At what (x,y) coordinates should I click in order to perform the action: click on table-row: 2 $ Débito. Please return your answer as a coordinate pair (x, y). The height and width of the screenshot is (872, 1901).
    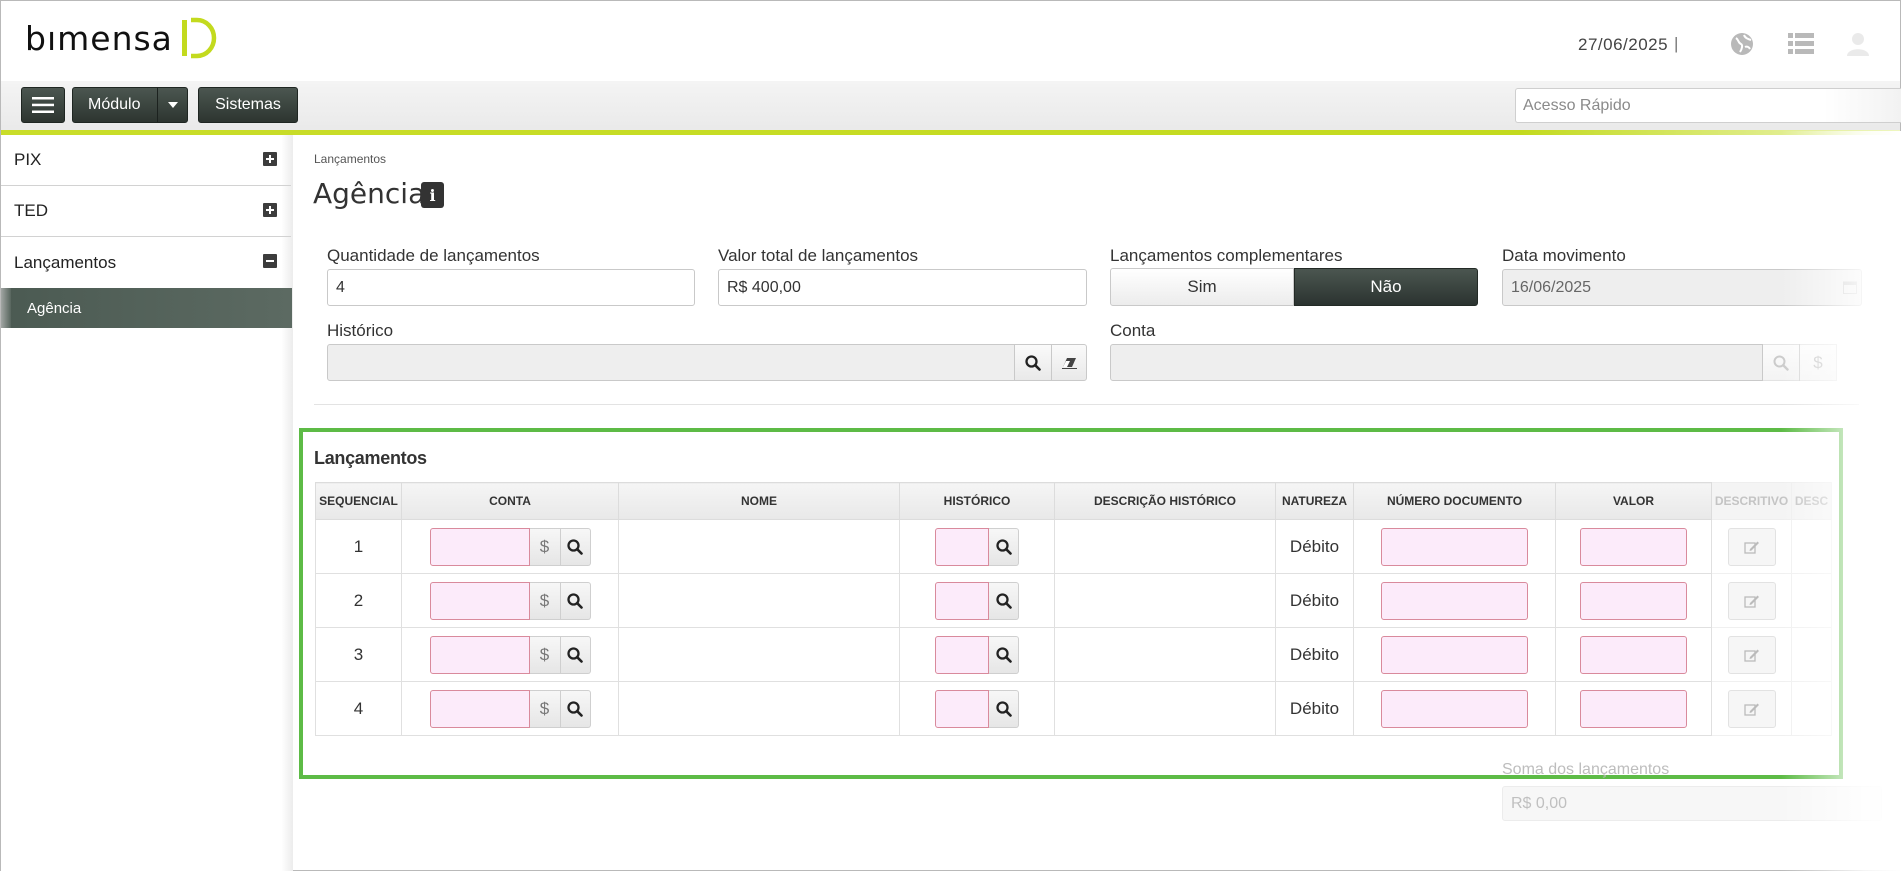
    Looking at the image, I should click on (1073, 600).